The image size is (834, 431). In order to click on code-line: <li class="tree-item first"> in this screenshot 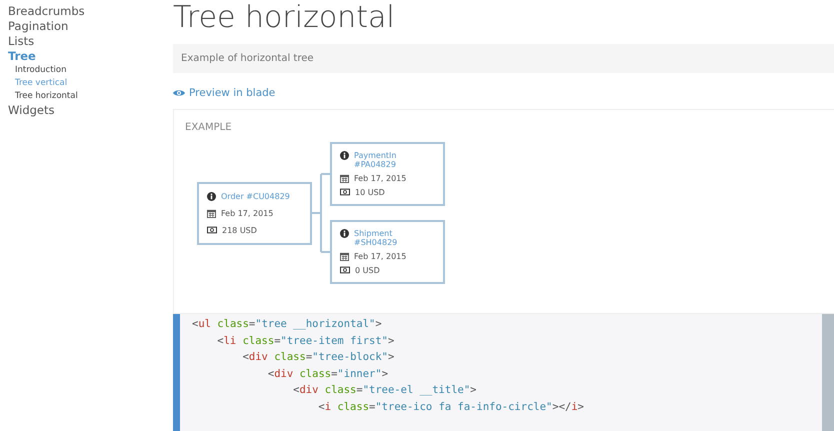, I will do `click(306, 341)`.